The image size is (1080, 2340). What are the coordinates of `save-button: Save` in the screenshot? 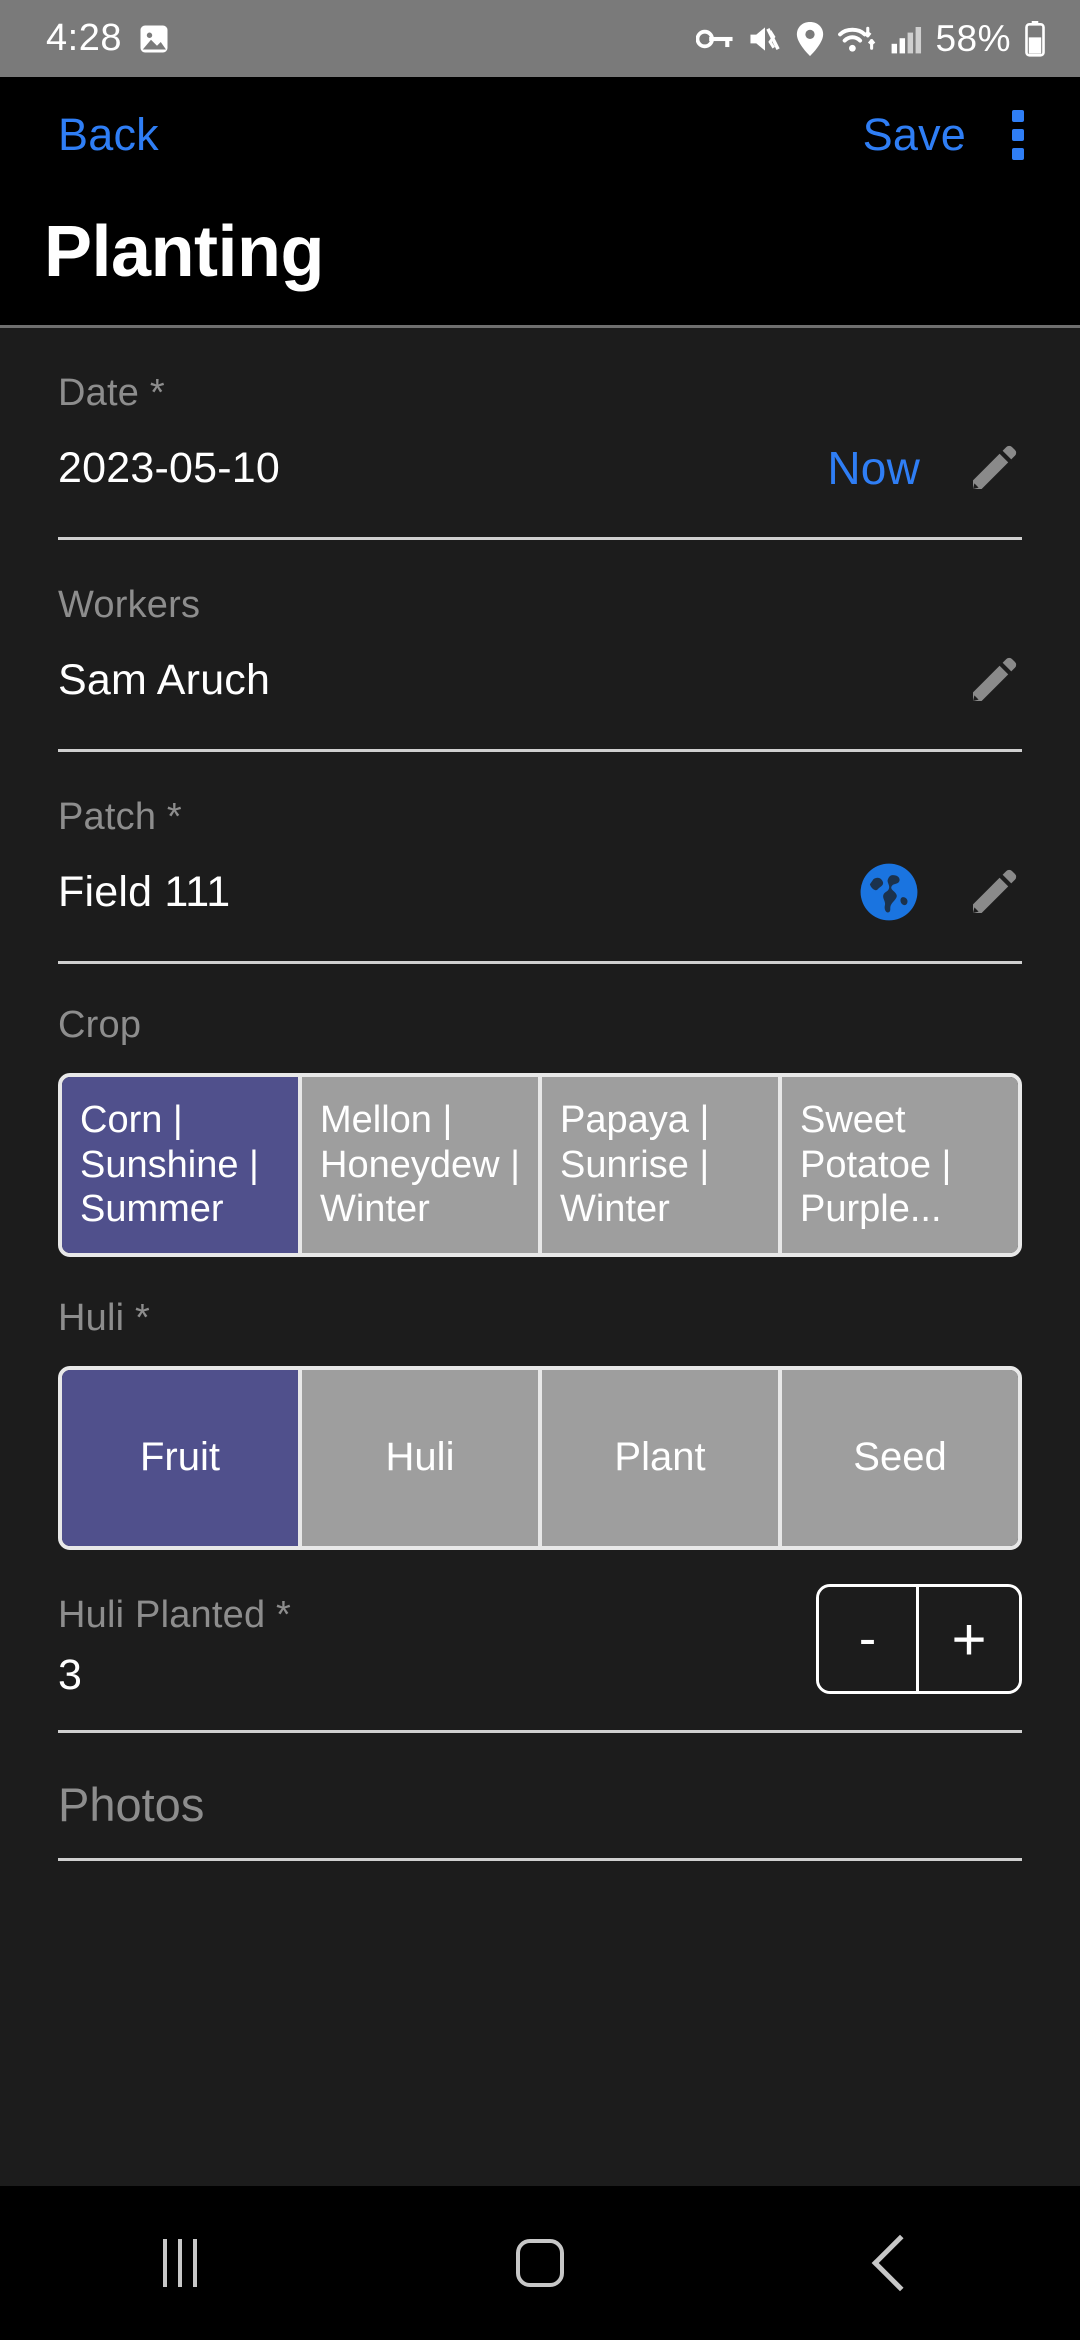 It's located at (914, 135).